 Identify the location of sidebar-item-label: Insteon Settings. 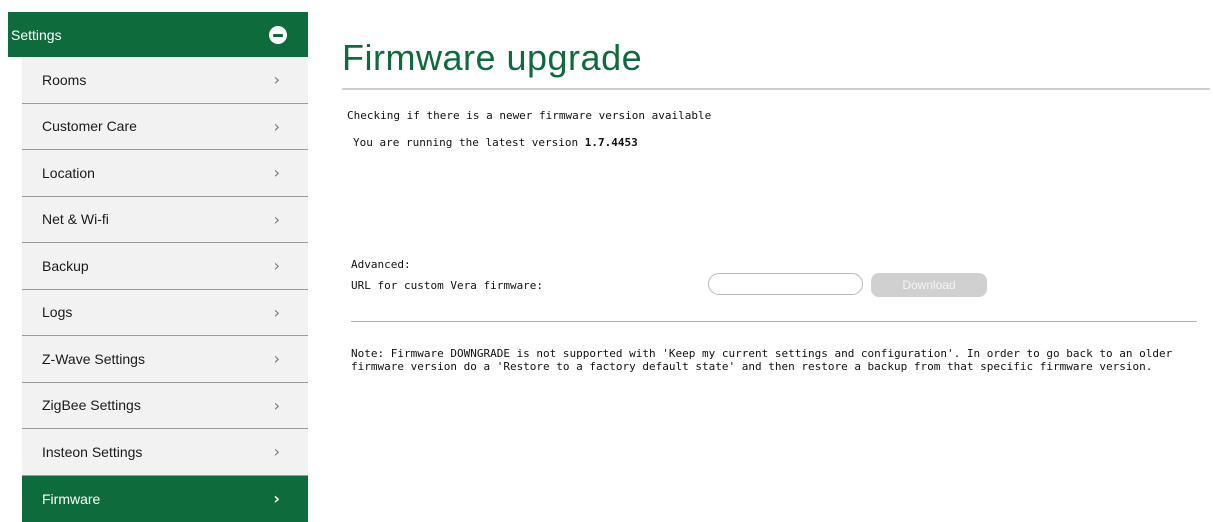
(92, 452).